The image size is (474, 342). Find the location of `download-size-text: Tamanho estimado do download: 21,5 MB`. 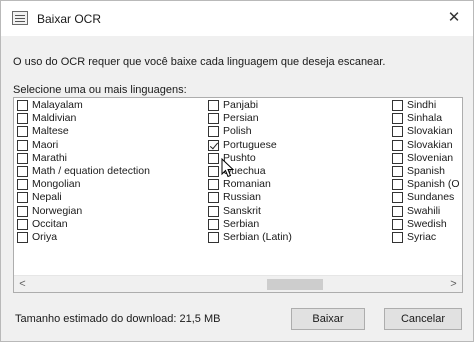

download-size-text: Tamanho estimado do download: 21,5 MB is located at coordinates (118, 319).